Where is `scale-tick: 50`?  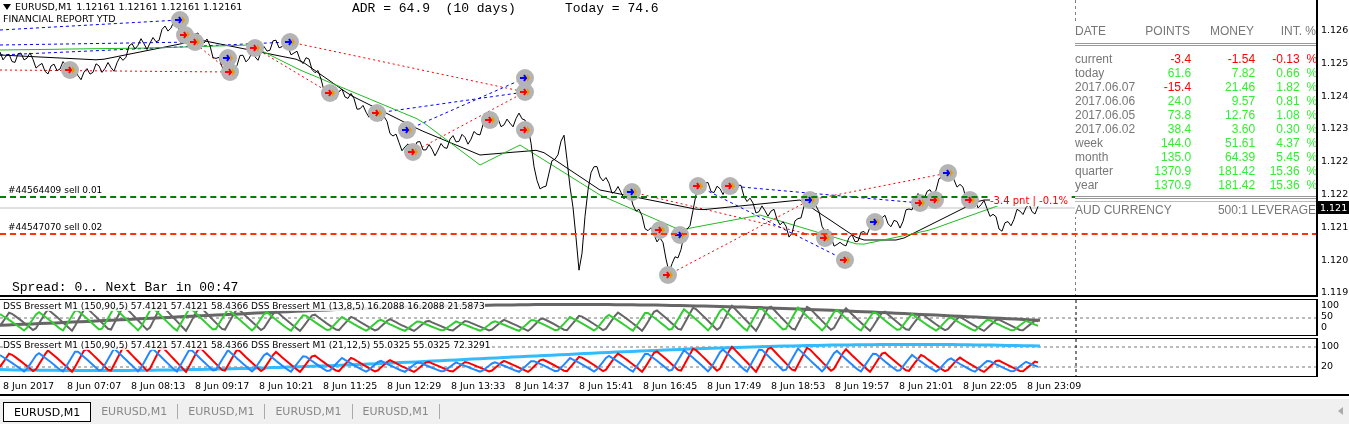
scale-tick: 50 is located at coordinates (1327, 315).